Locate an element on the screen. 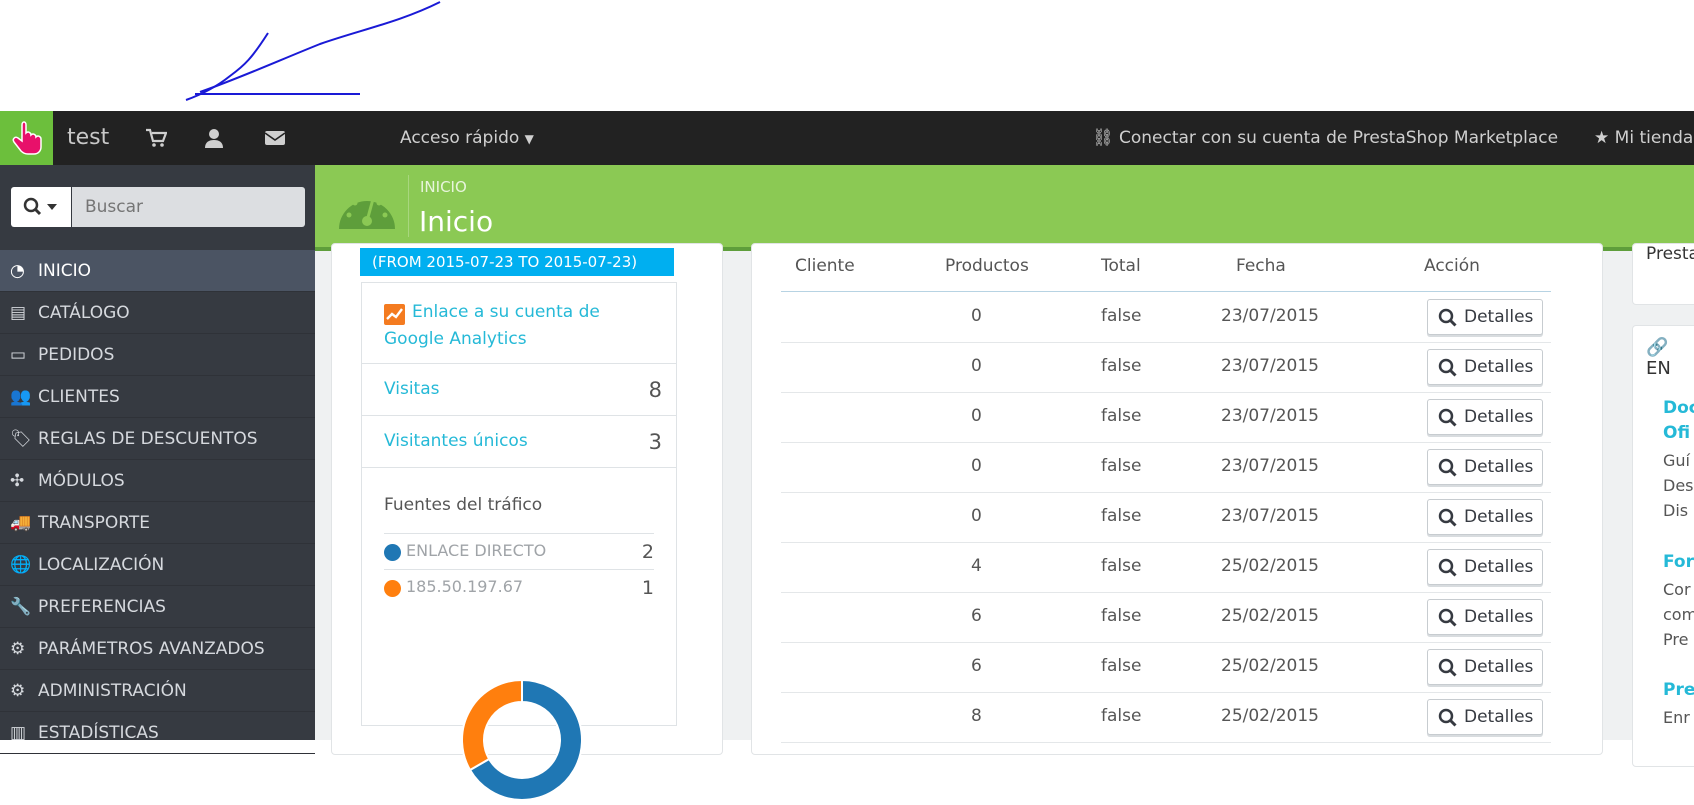 Image resolution: width=1694 pixels, height=805 pixels. google-analytics-link: Enlace a su cuenta de Google Analytics is located at coordinates (519, 326).